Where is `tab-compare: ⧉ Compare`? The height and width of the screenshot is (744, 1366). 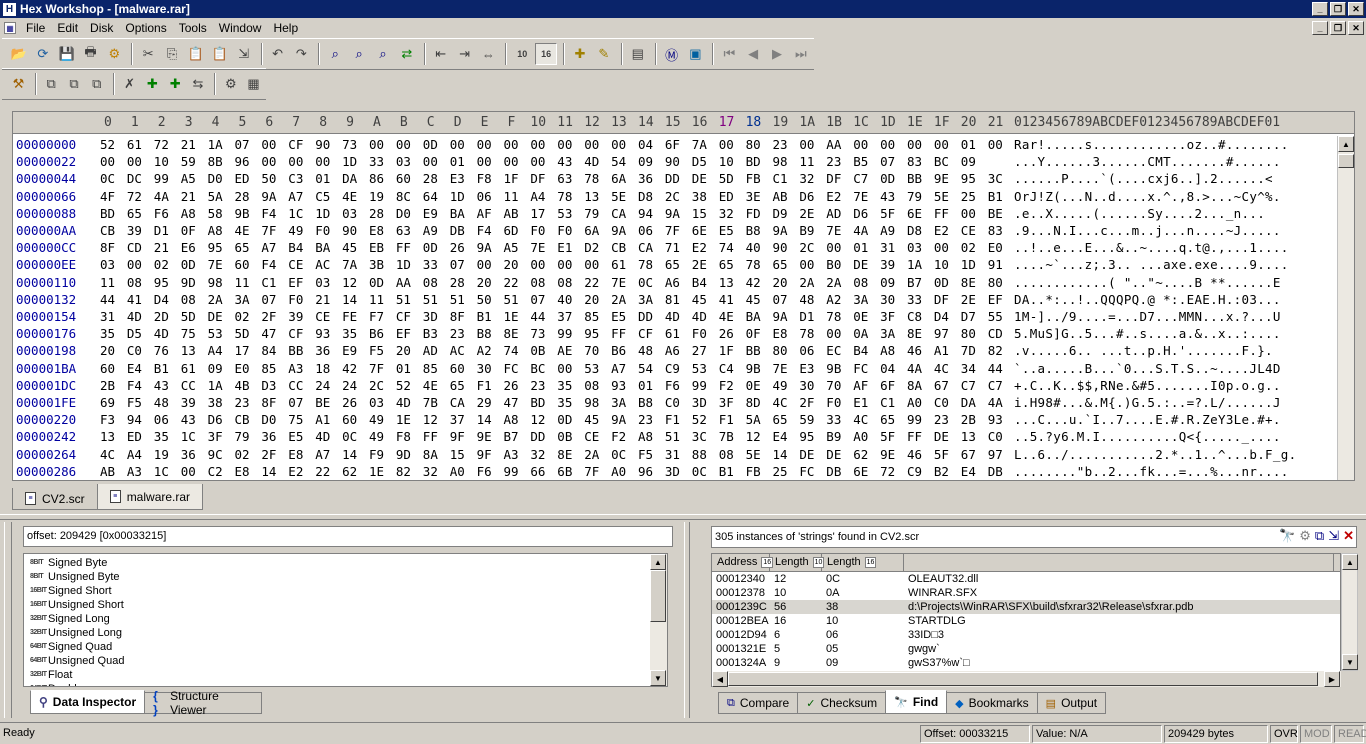 tab-compare: ⧉ Compare is located at coordinates (758, 703).